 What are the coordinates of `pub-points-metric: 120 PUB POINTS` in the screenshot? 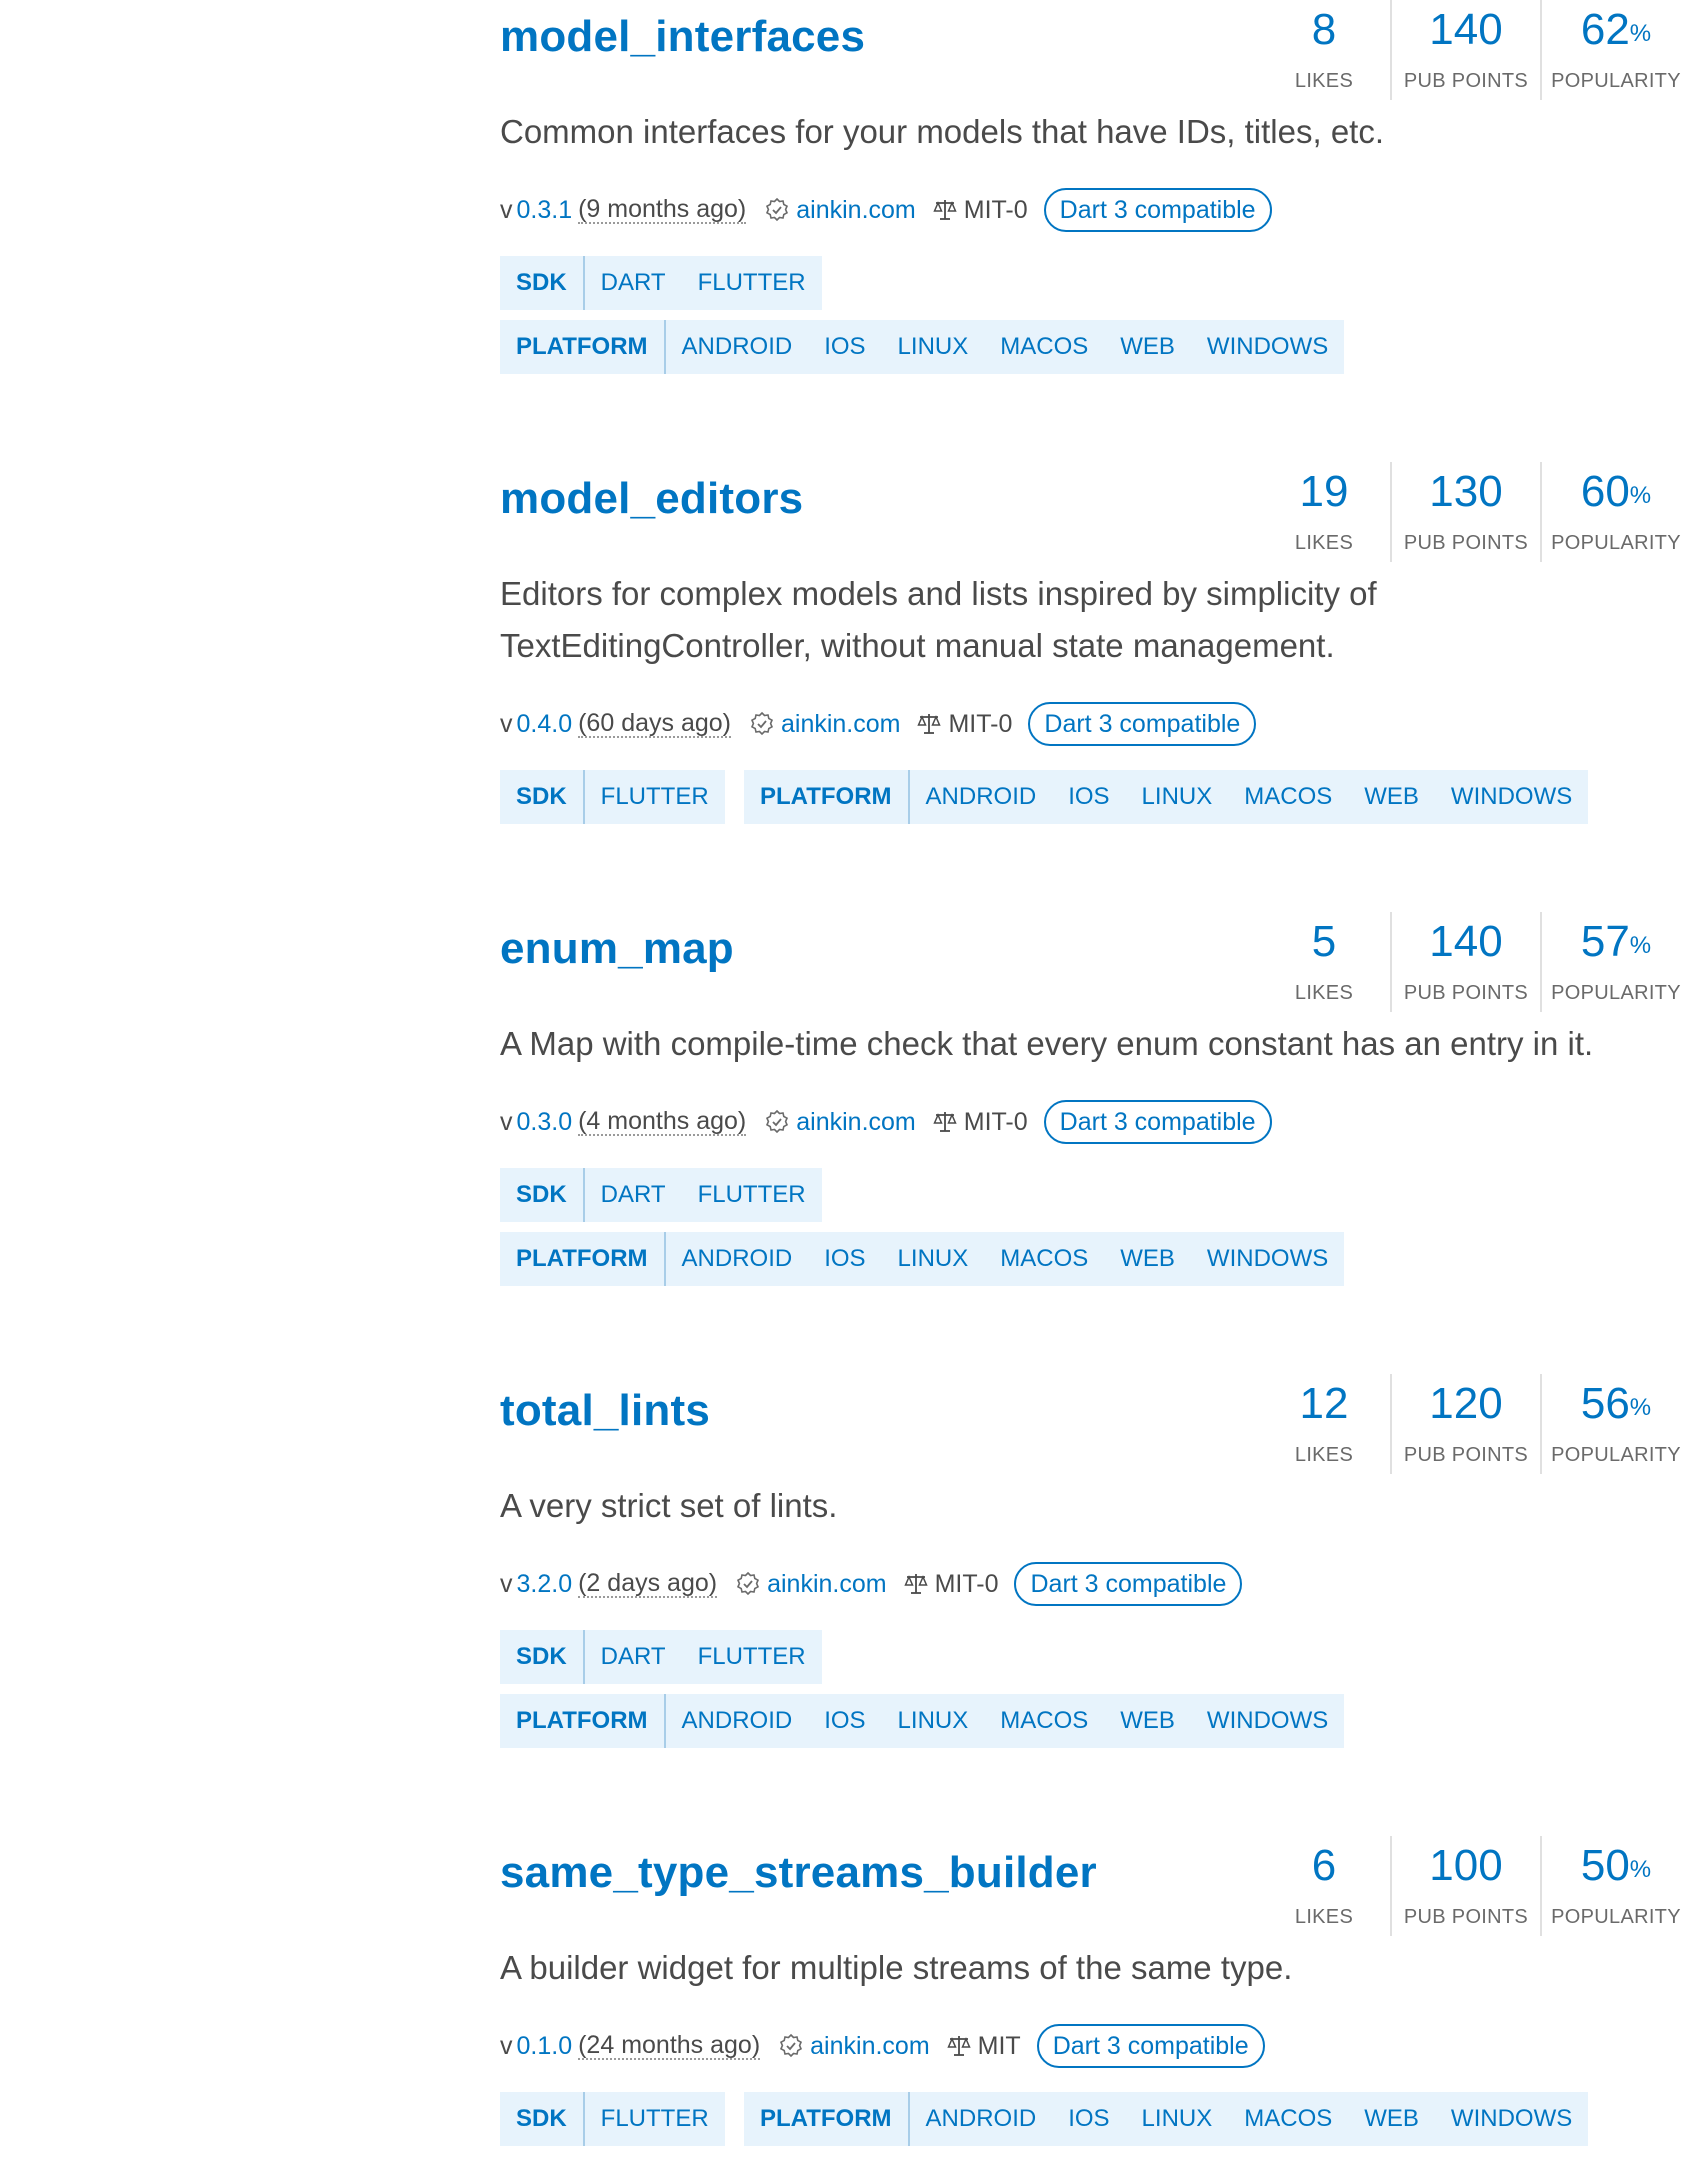 It's located at (1465, 1424).